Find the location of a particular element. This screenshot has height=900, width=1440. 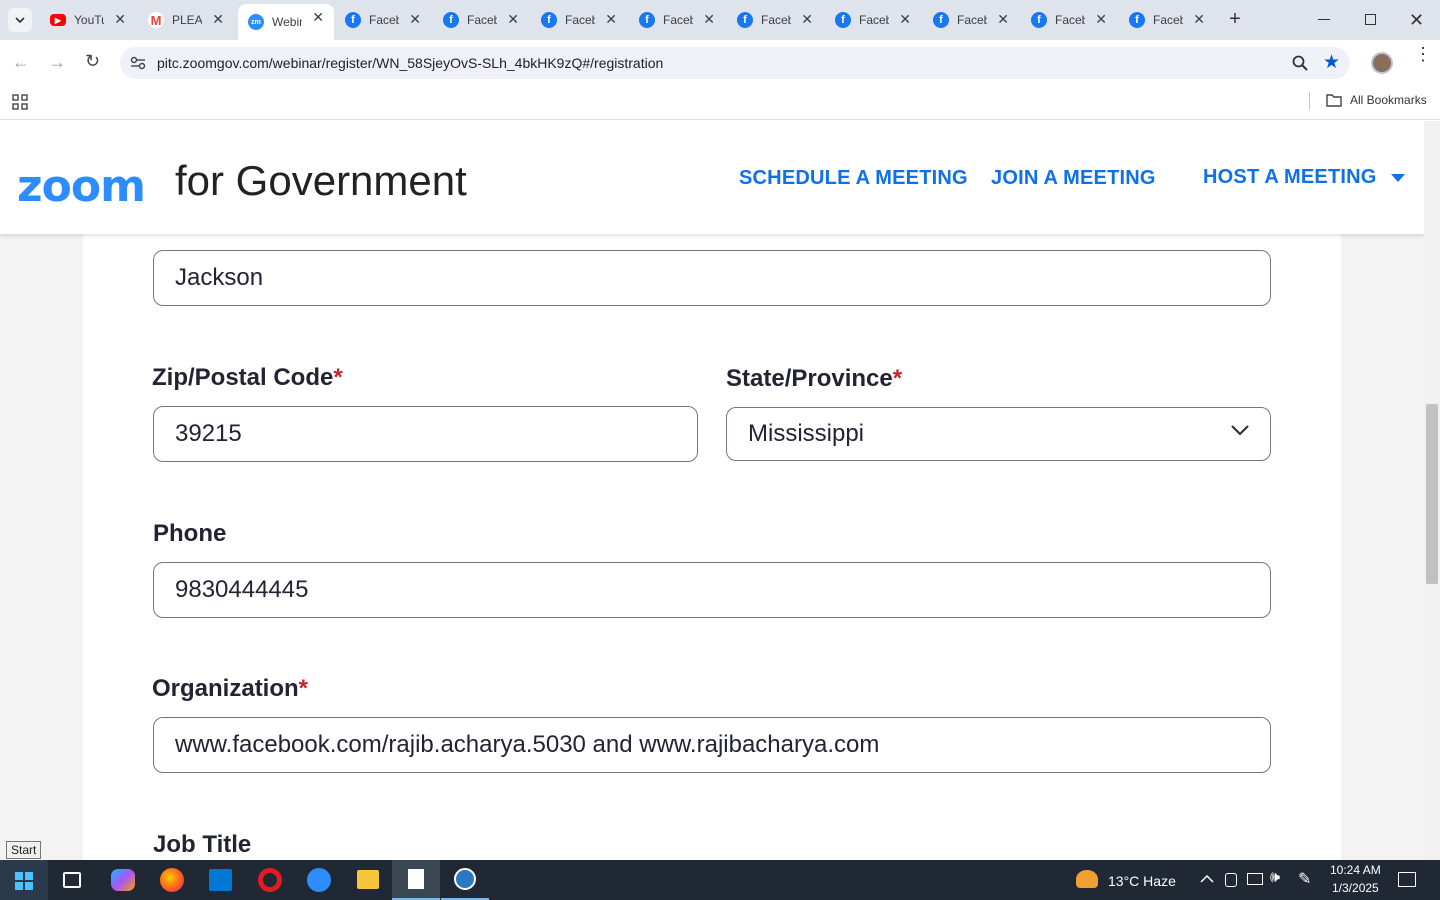

clock-date: 1/3/2025 is located at coordinates (1355, 888).